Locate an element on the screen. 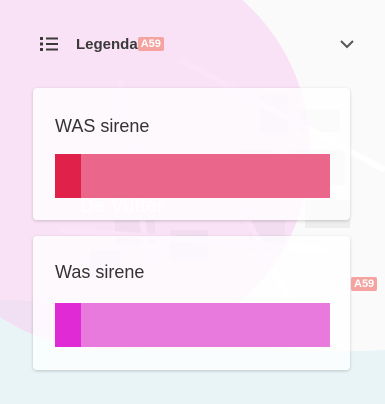 This screenshot has height=404, width=385. legend-item-label: WAS sirene is located at coordinates (102, 126).